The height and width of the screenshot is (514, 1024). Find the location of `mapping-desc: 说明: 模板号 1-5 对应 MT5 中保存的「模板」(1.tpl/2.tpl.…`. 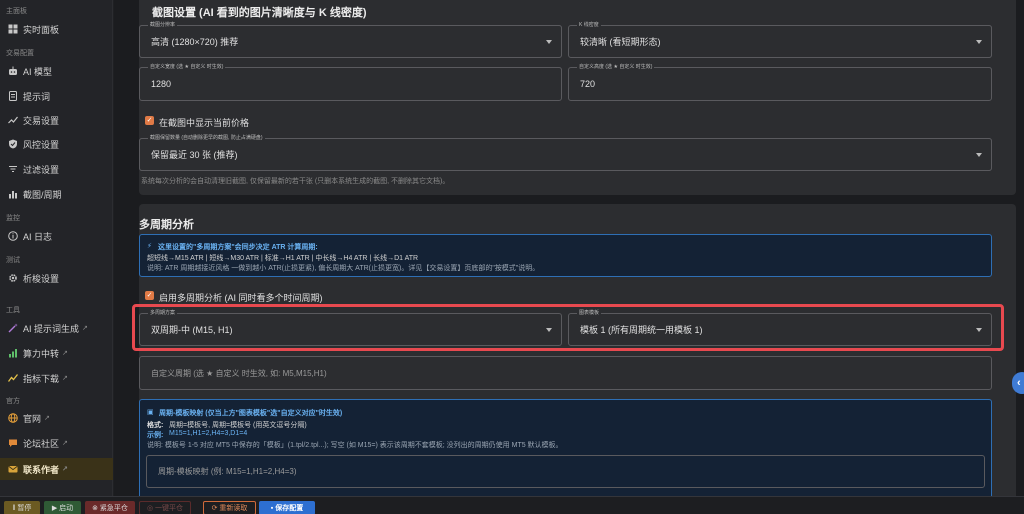

mapping-desc: 说明: 模板号 1-5 对应 MT5 中保存的「模板」(1.tpl/2.tpl.… is located at coordinates (355, 445).